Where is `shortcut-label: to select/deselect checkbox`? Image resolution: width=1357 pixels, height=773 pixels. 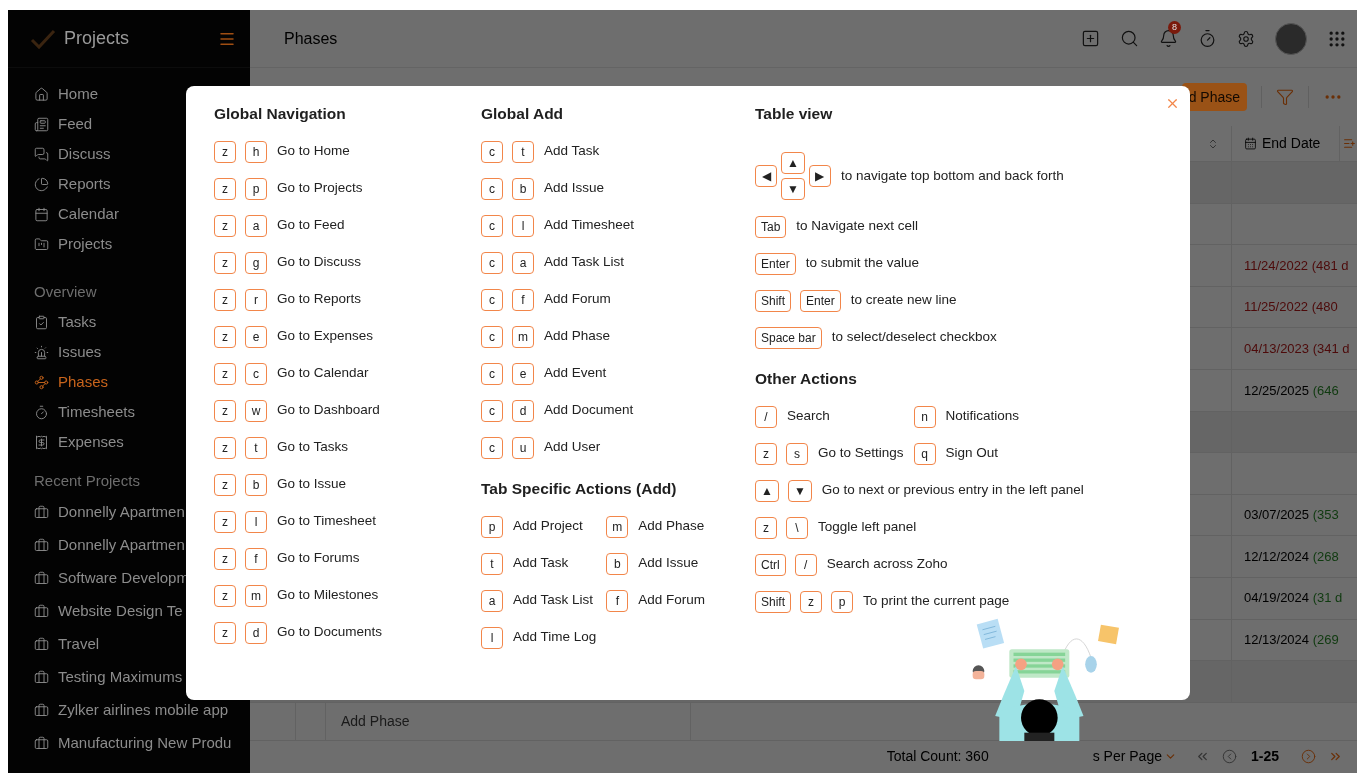 shortcut-label: to select/deselect checkbox is located at coordinates (914, 337).